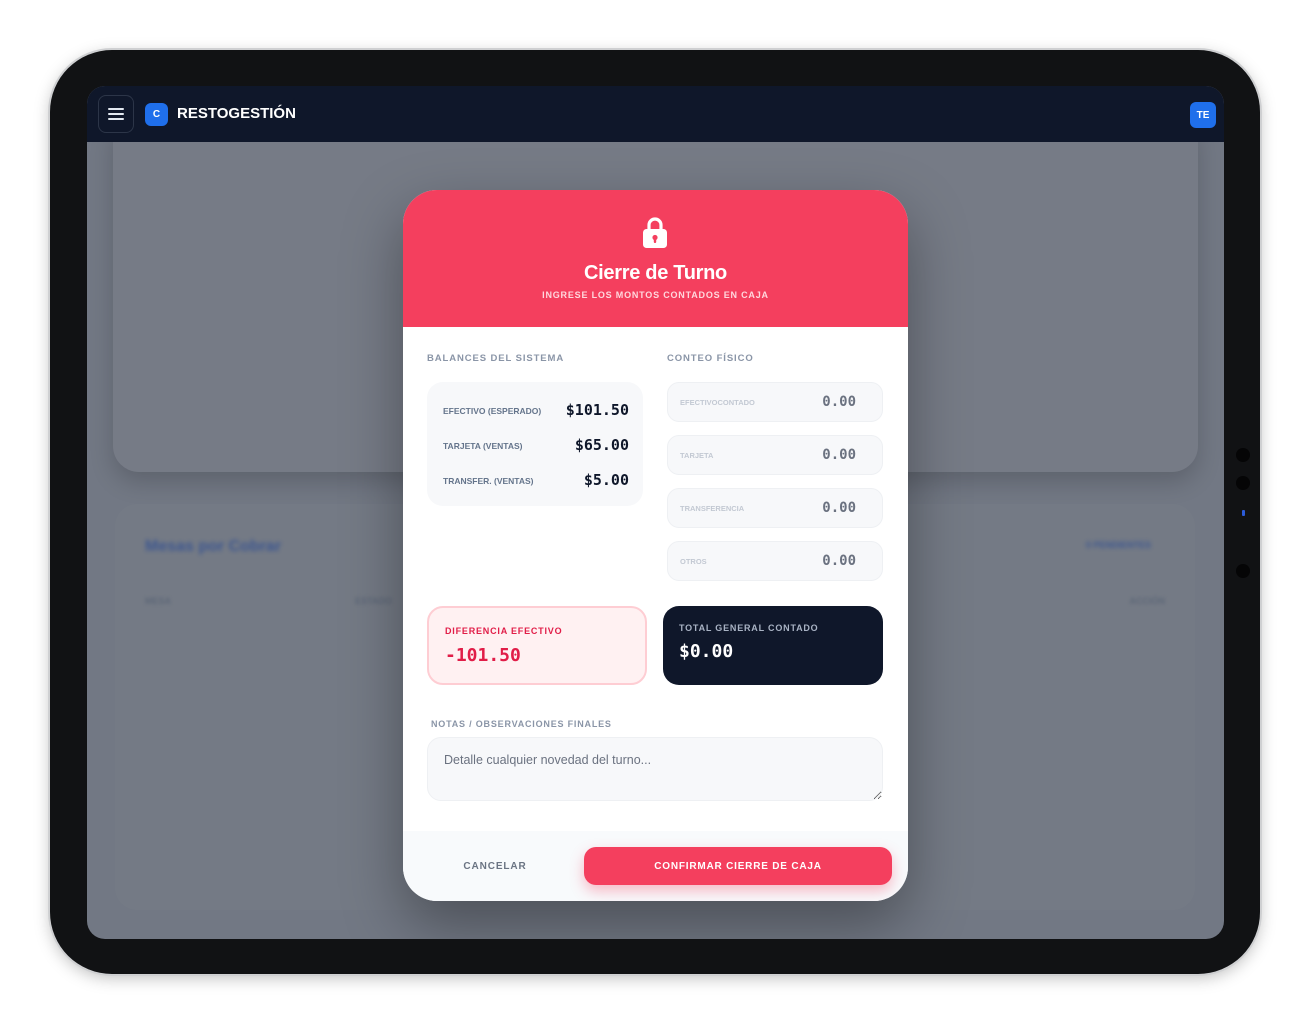 The image size is (1311, 1026). I want to click on counted-cash-field: EFECTIVOCONTADO 0.00, so click(775, 402).